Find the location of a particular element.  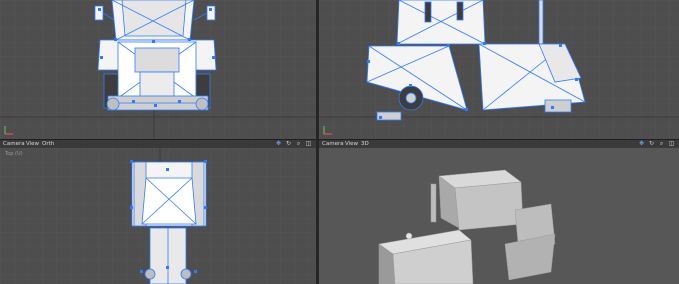

tractor-side-mesh is located at coordinates (476, 60).